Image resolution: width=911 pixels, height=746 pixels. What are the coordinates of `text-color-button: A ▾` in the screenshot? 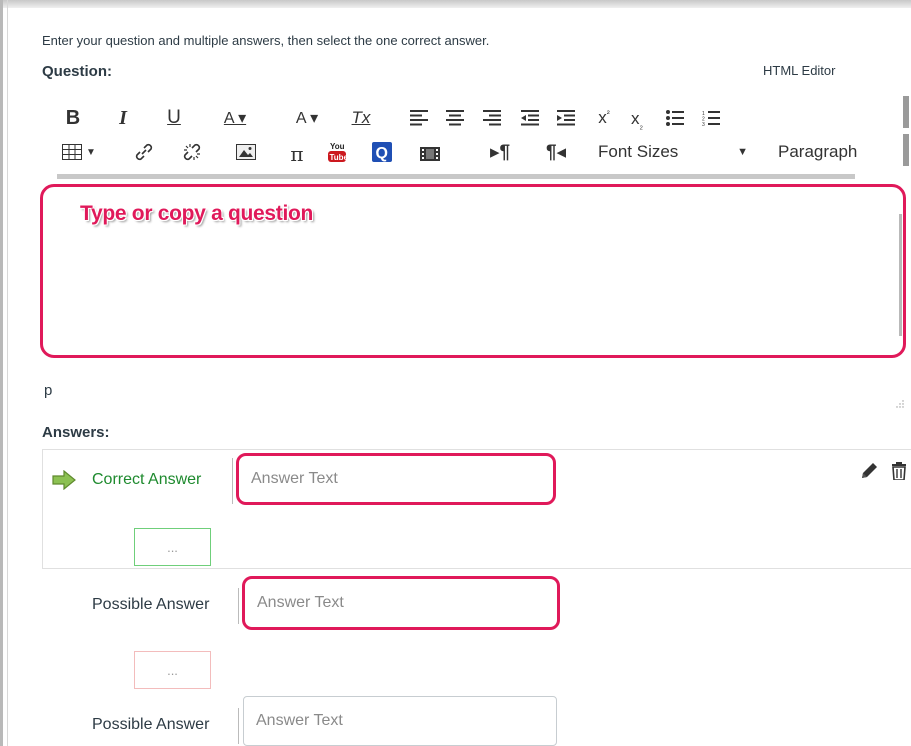 It's located at (235, 118).